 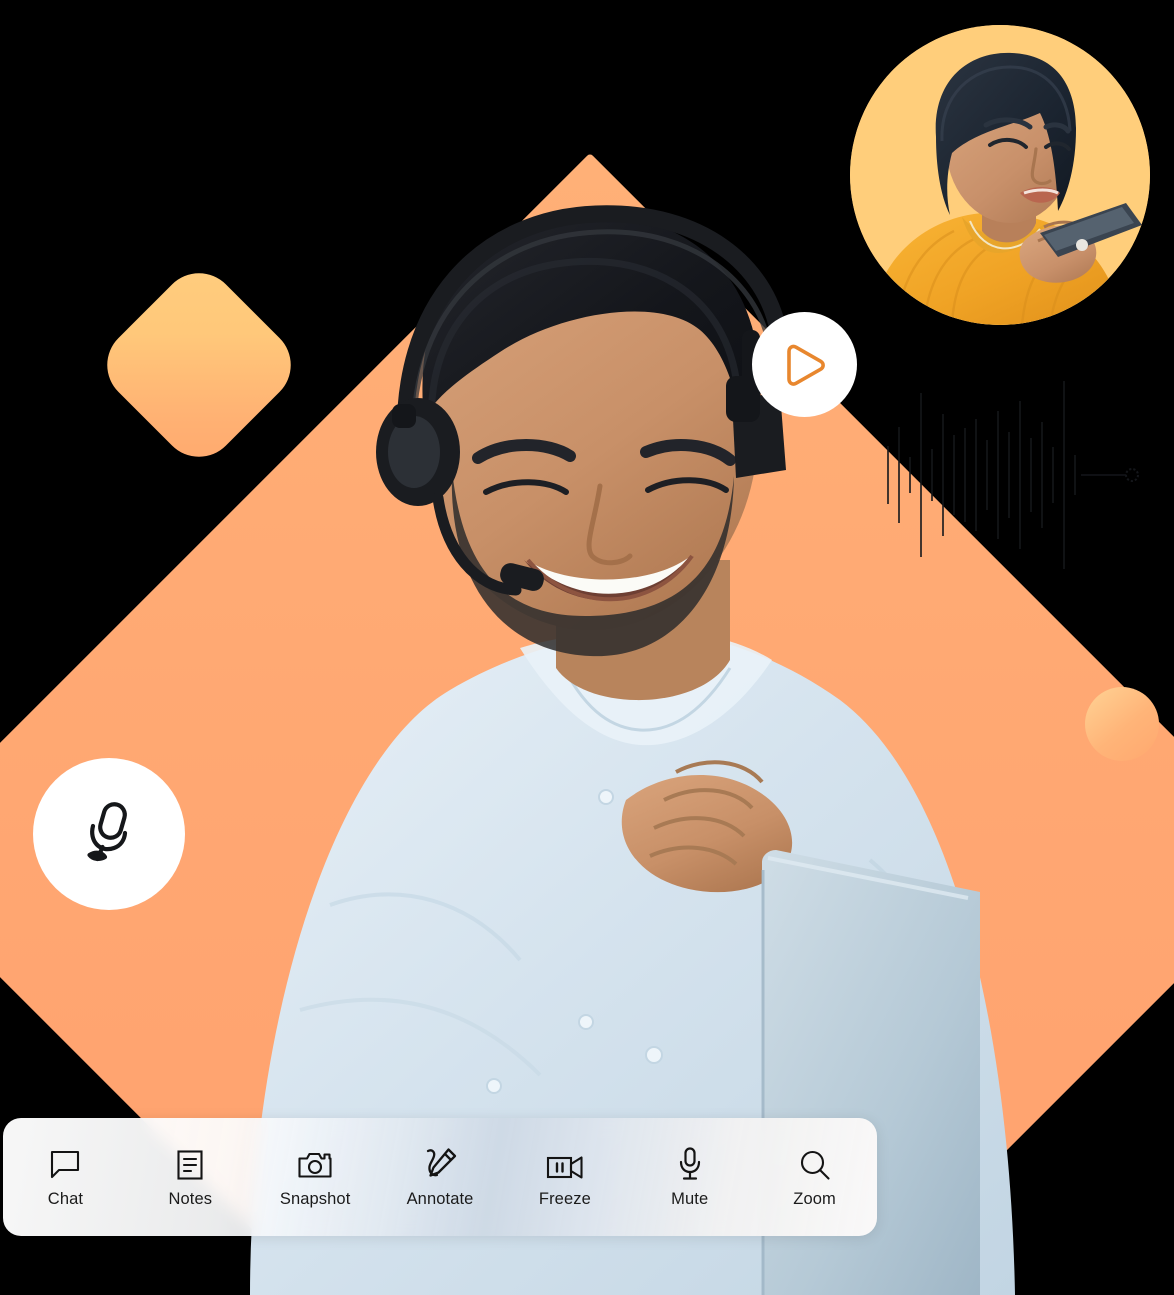 I want to click on mic-badge, so click(x=109, y=834).